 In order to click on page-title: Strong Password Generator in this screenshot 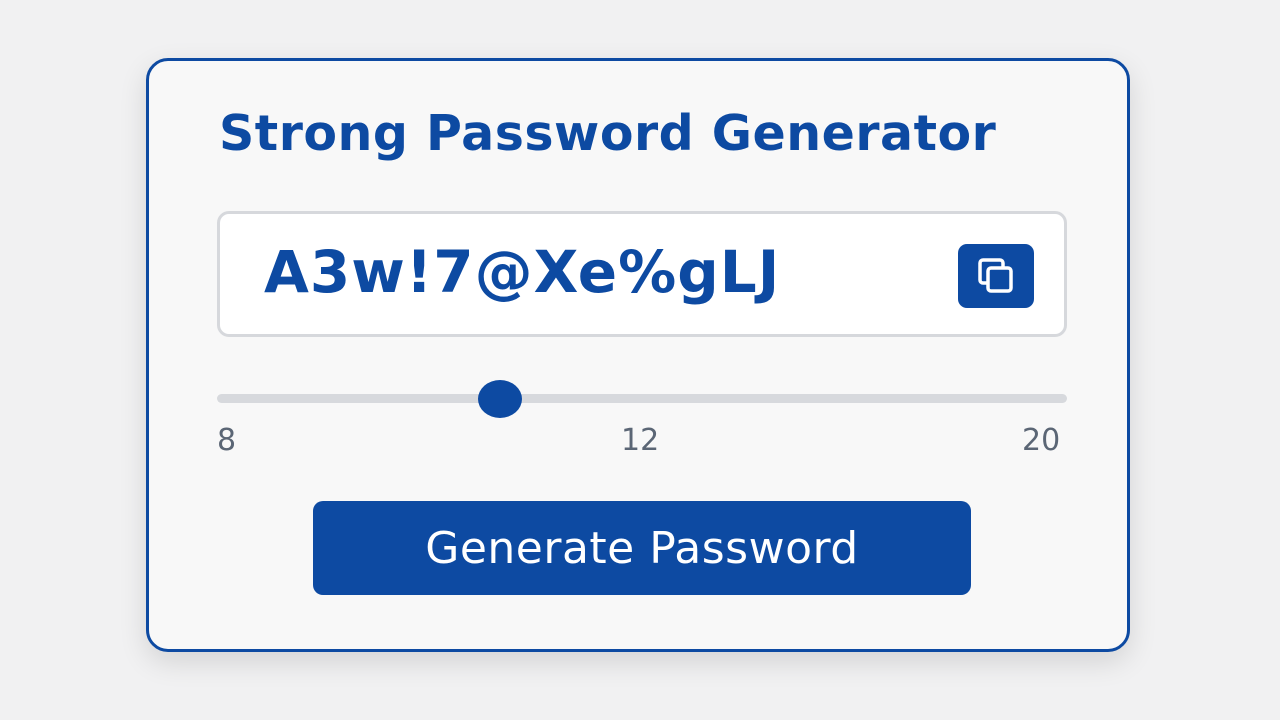, I will do `click(608, 133)`.